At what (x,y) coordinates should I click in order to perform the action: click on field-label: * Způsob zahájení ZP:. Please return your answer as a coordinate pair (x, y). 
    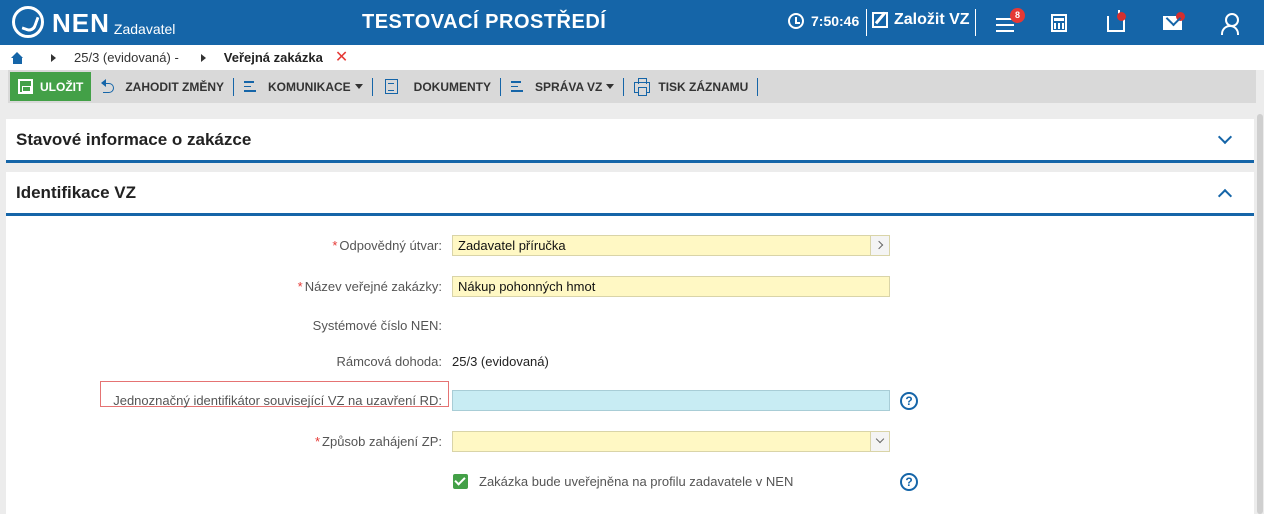
    Looking at the image, I should click on (378, 442).